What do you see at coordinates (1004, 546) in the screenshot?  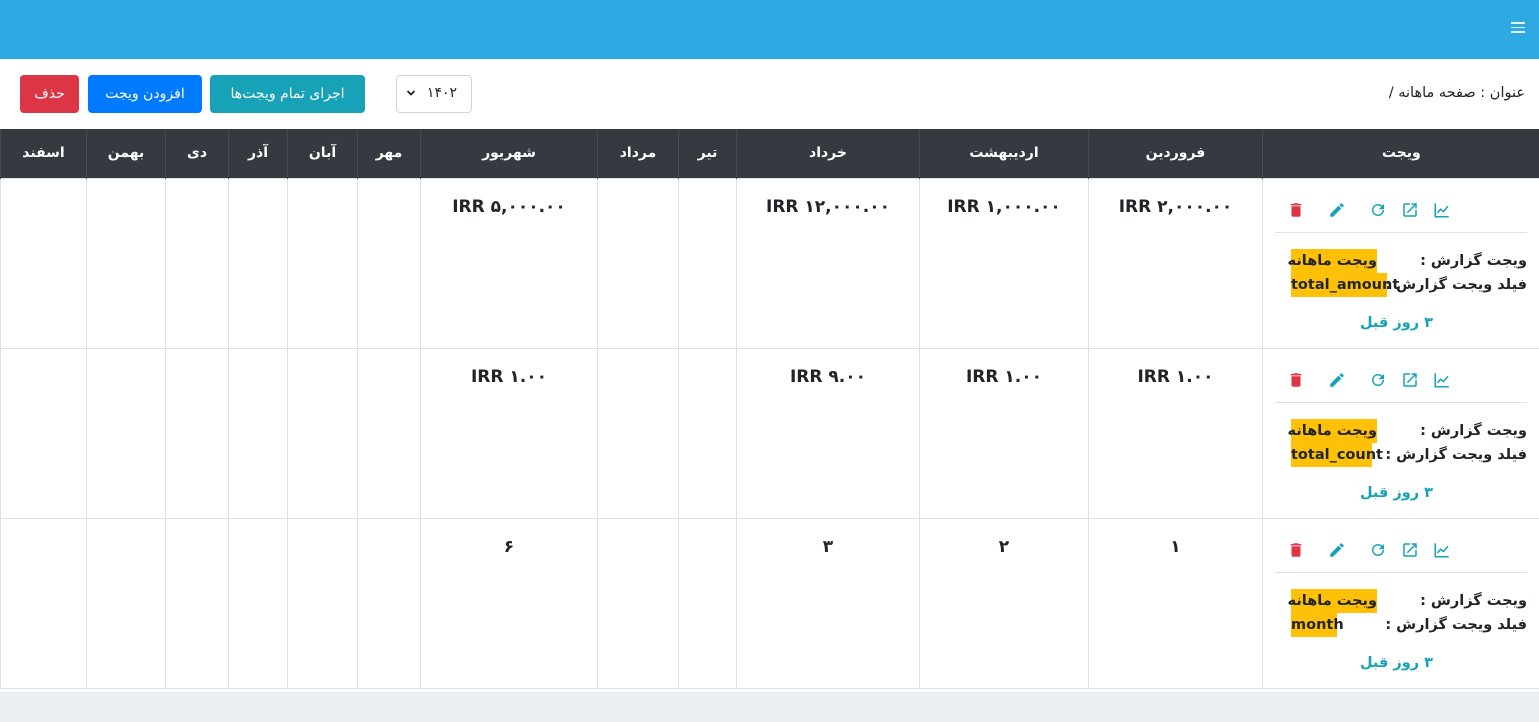 I see `month-value: ۲` at bounding box center [1004, 546].